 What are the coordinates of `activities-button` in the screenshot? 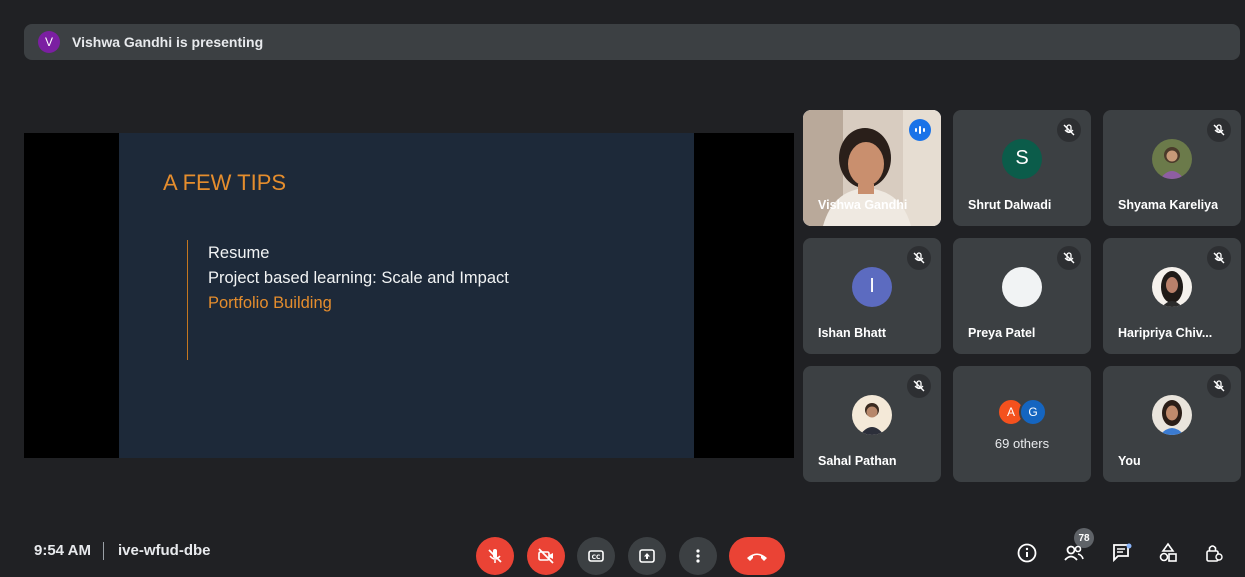 It's located at (1168, 553).